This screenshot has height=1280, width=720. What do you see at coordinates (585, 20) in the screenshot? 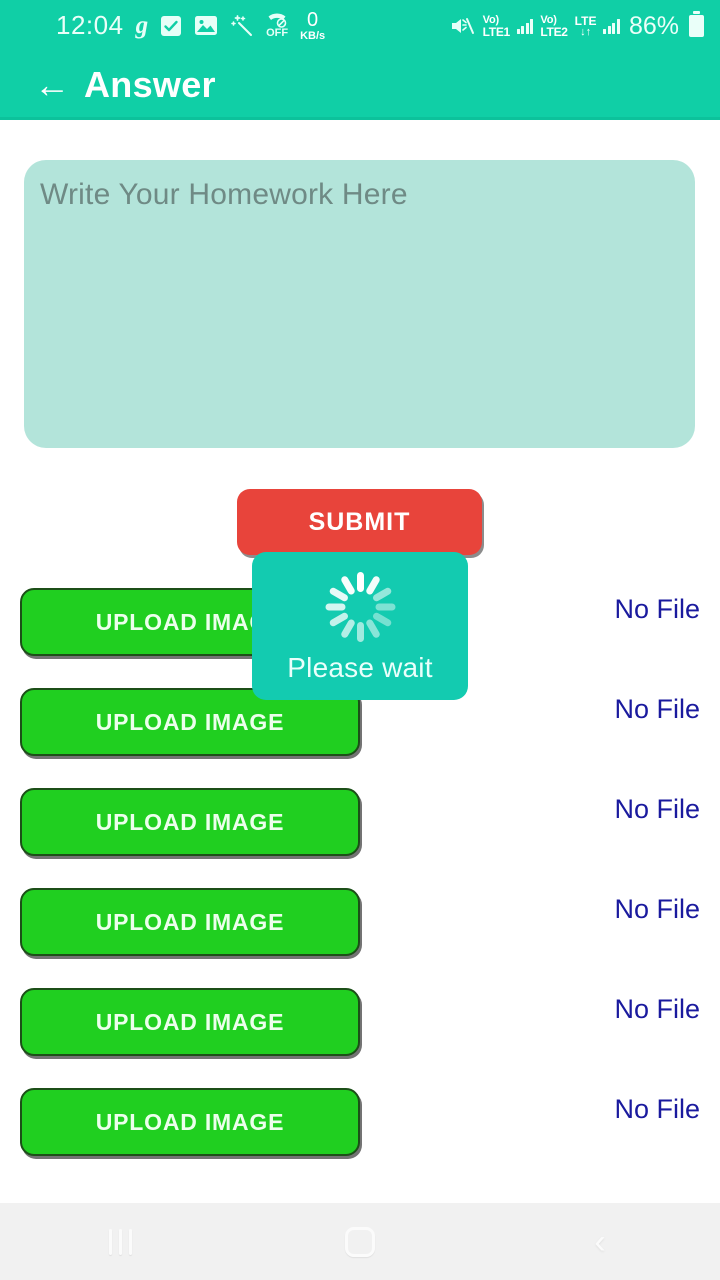
I see `network-type-label: LTE` at bounding box center [585, 20].